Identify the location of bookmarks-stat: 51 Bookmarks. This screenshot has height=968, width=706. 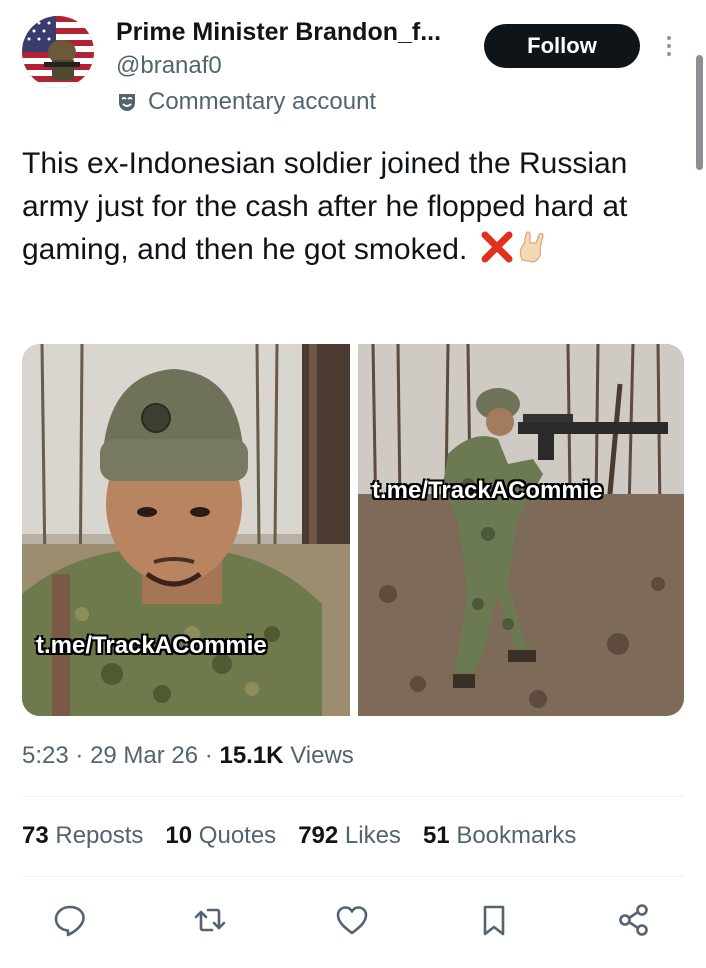
(499, 836).